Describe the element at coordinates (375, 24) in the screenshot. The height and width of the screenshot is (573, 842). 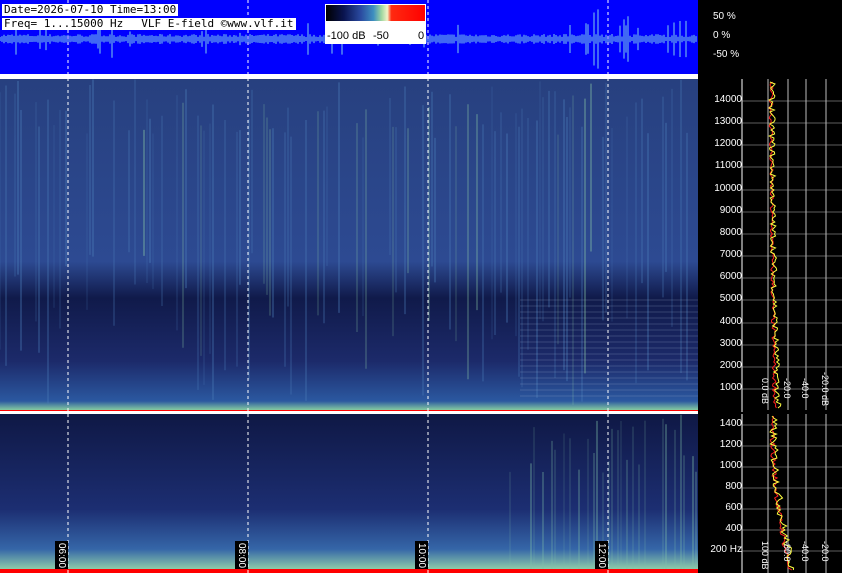
I see `color-scale-legend: -100 dB -50 0` at that location.